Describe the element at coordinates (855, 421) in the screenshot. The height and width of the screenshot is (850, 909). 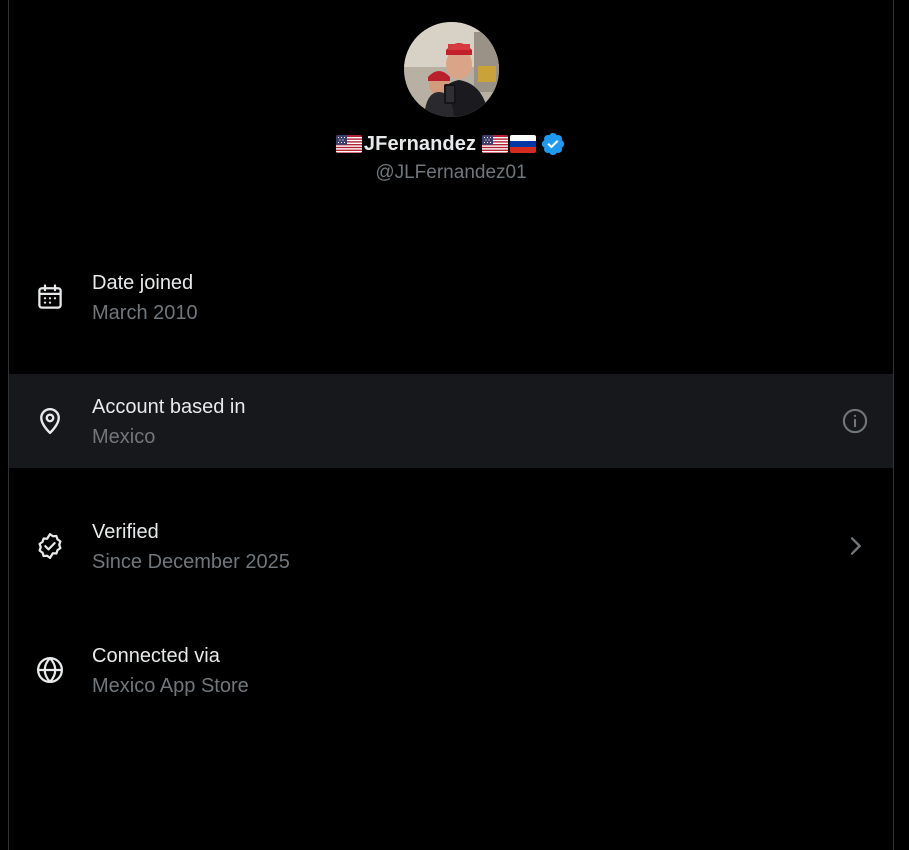
I see `info-icon` at that location.